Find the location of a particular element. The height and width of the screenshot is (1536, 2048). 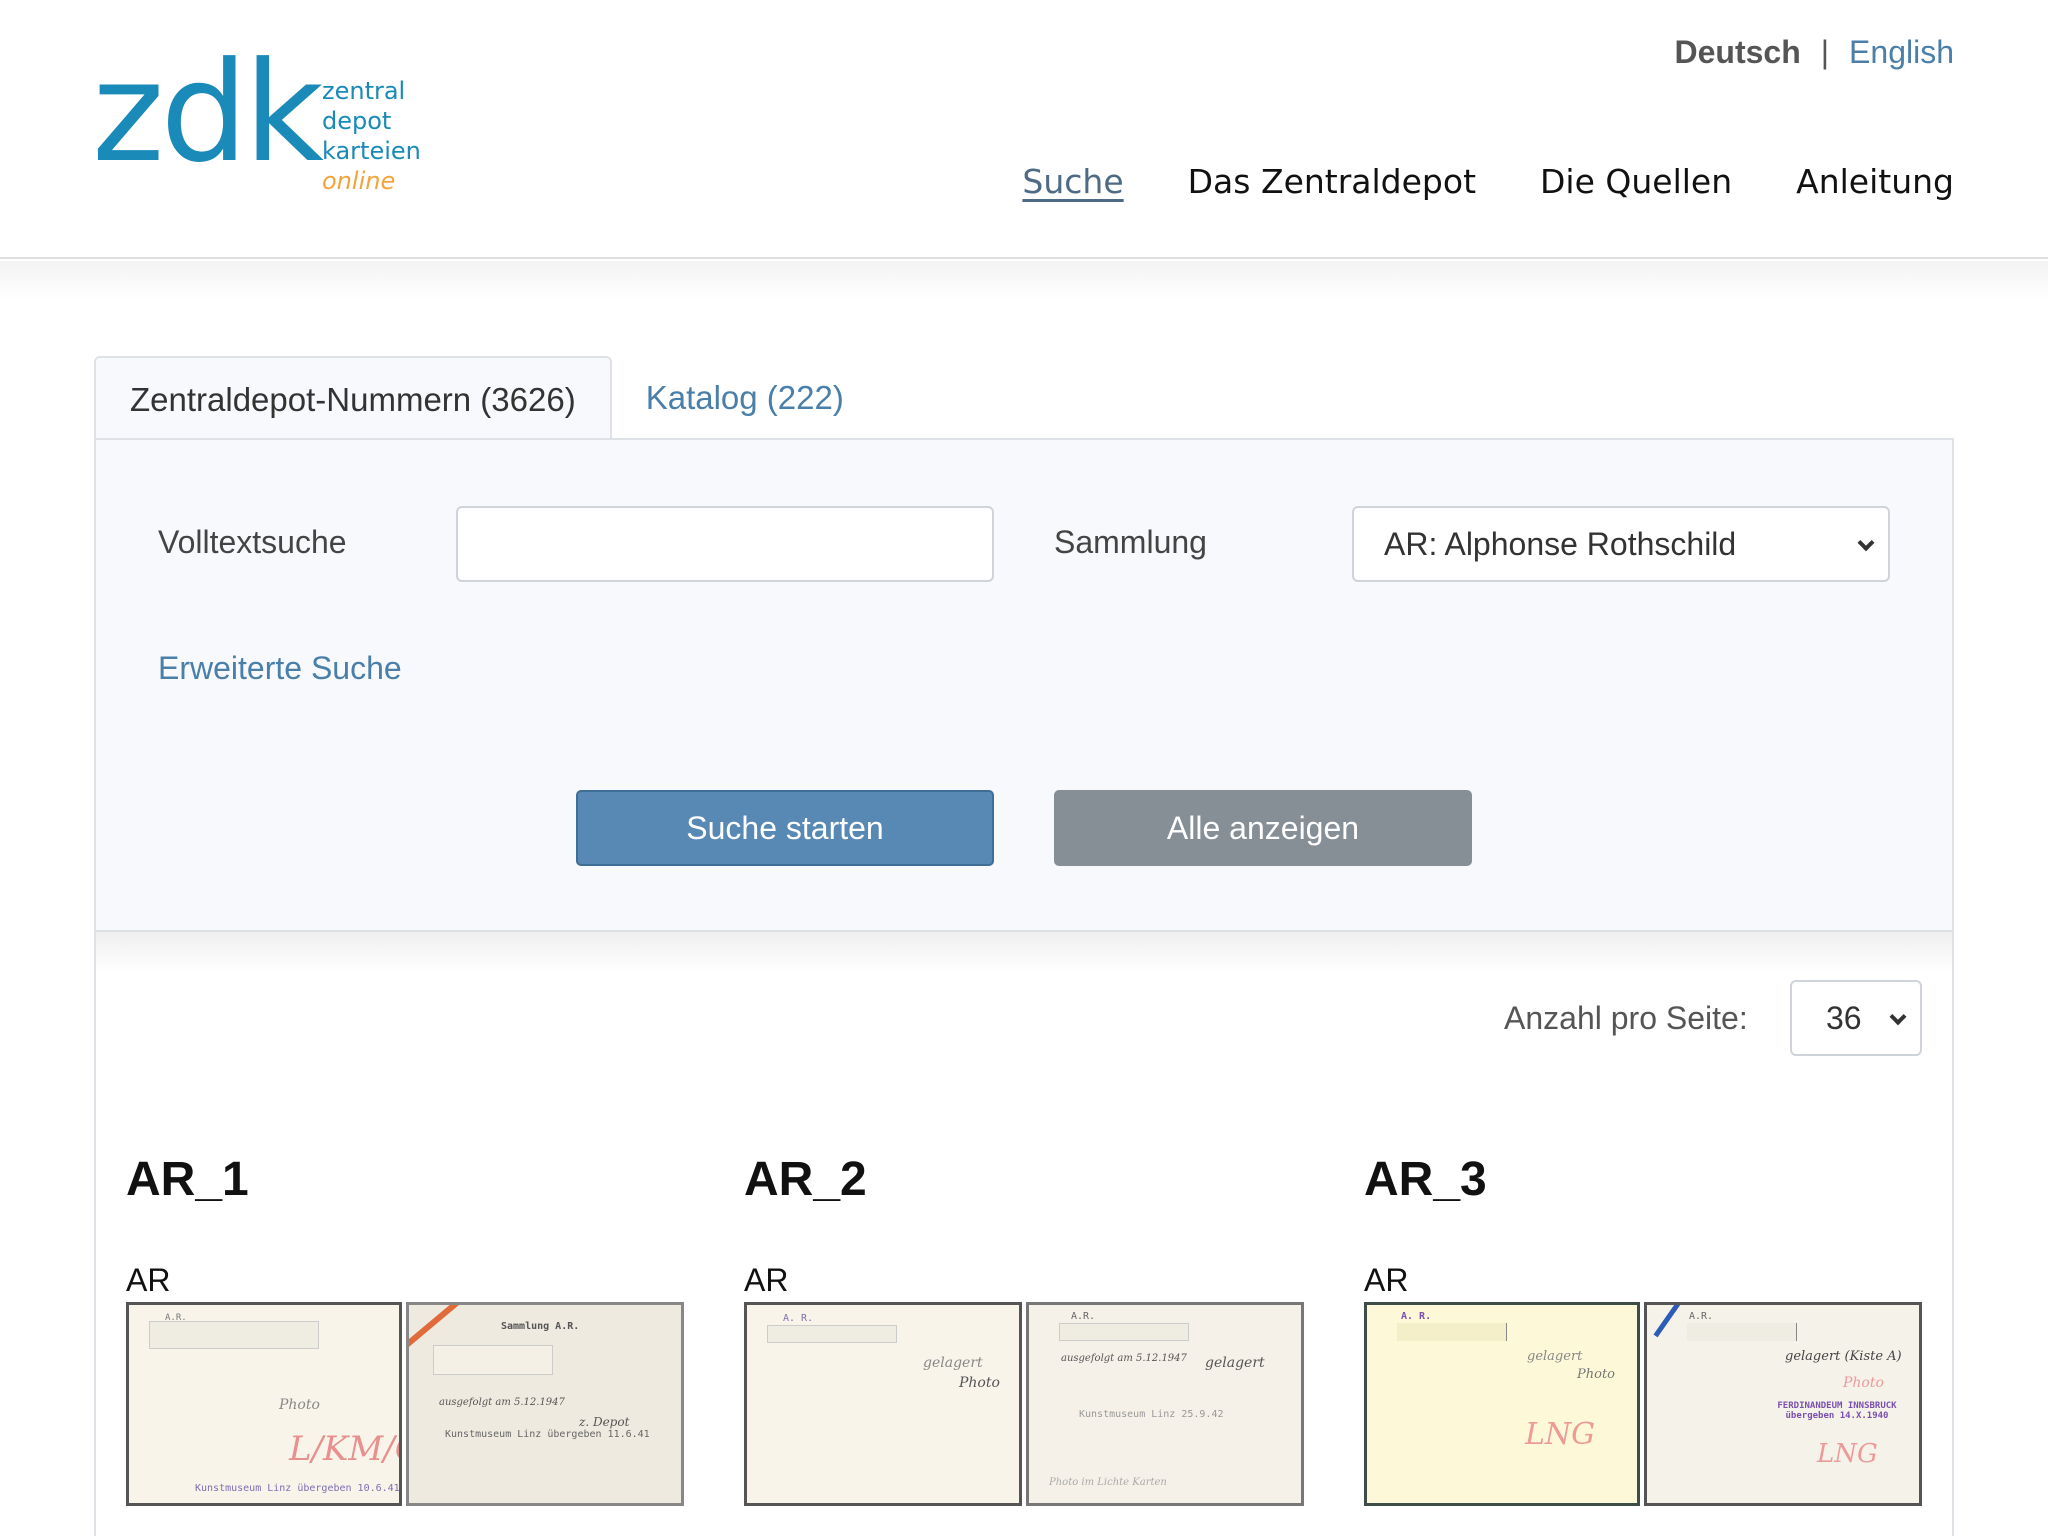

nav-anleitung: Anleitung is located at coordinates (1875, 181).